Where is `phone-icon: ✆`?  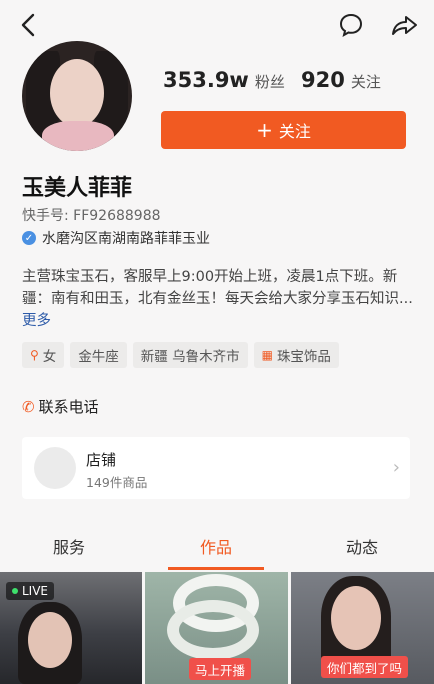 phone-icon: ✆ is located at coordinates (28, 406).